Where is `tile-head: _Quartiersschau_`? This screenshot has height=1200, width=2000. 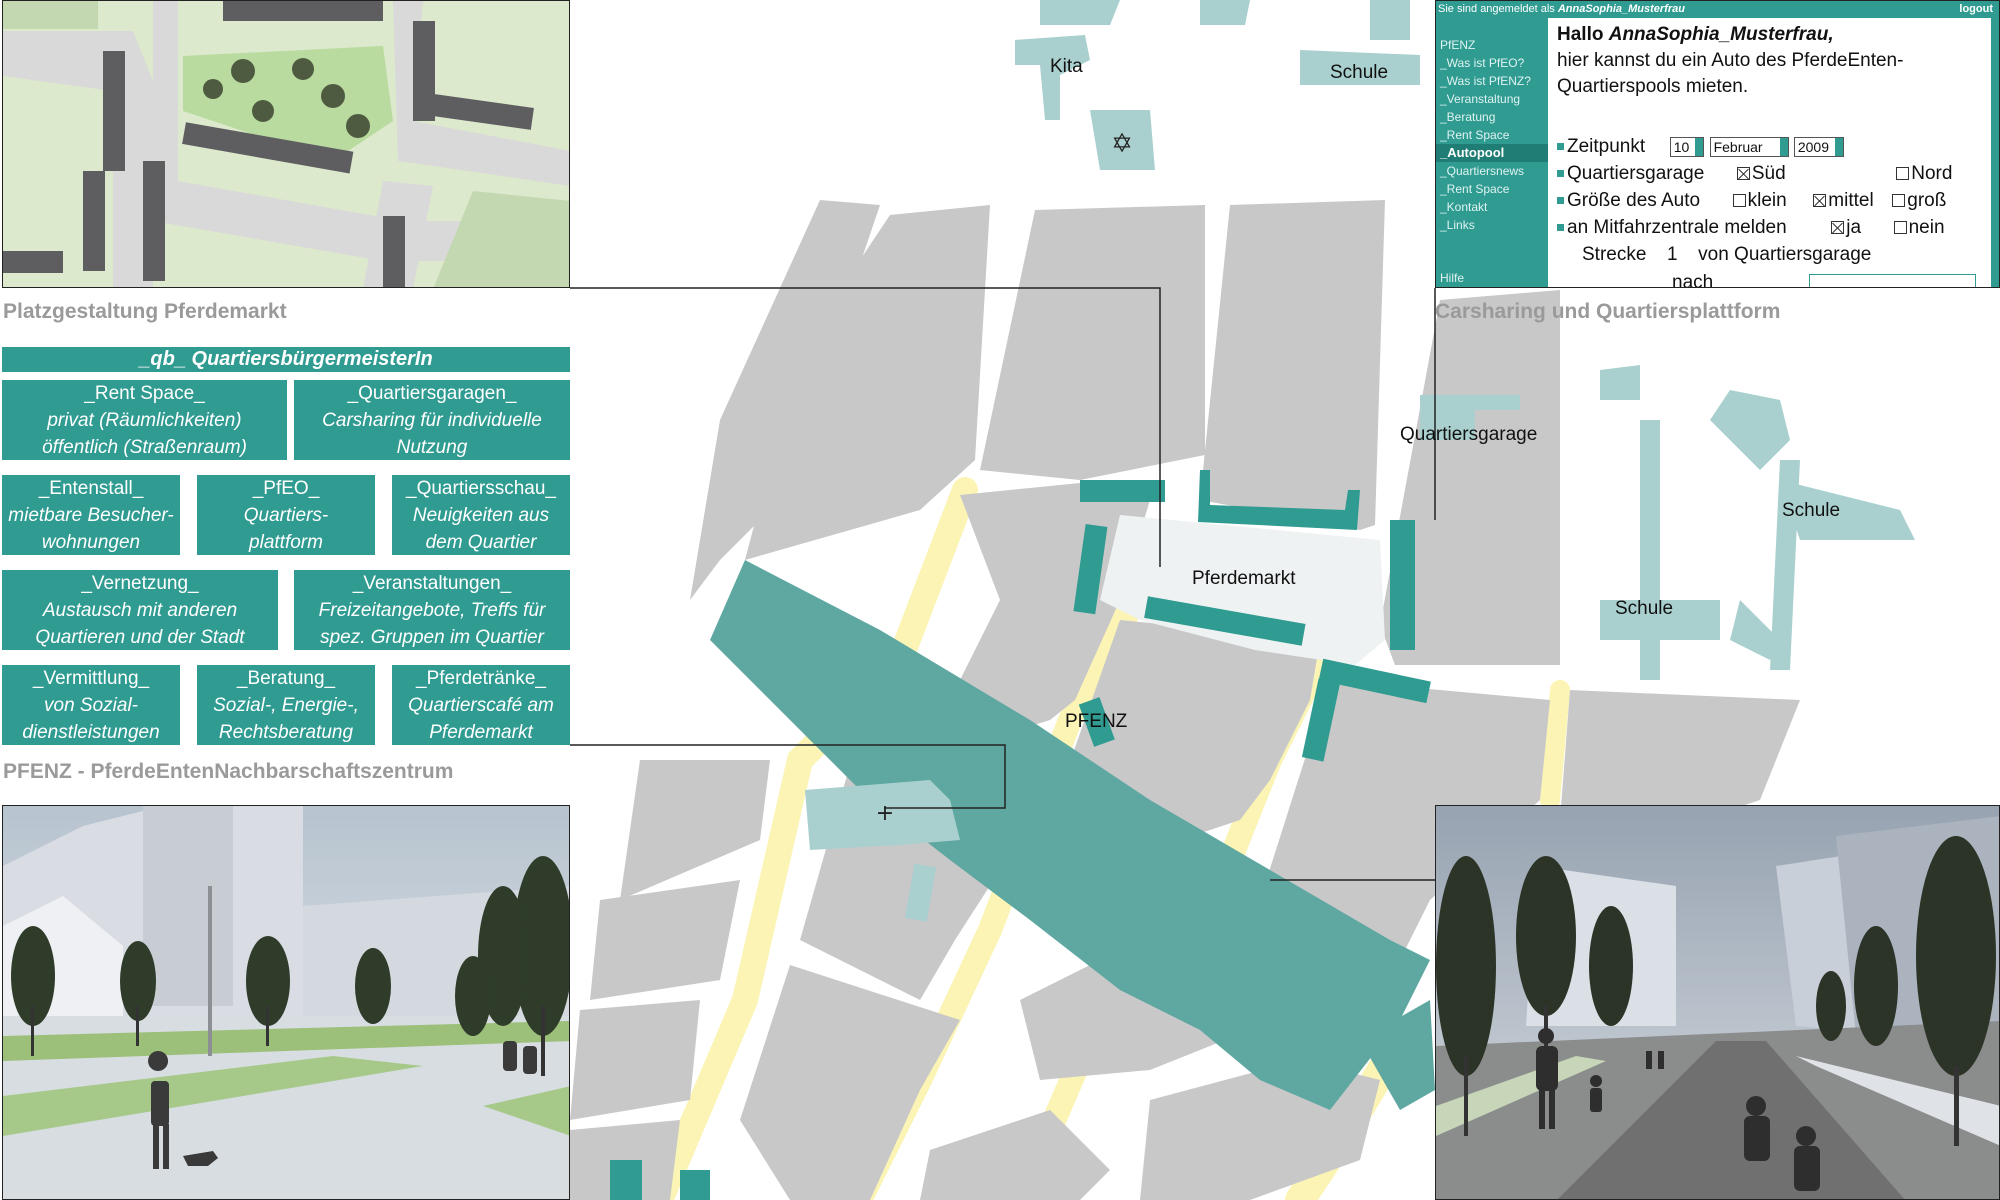
tile-head: _Quartiersschau_ is located at coordinates (481, 488).